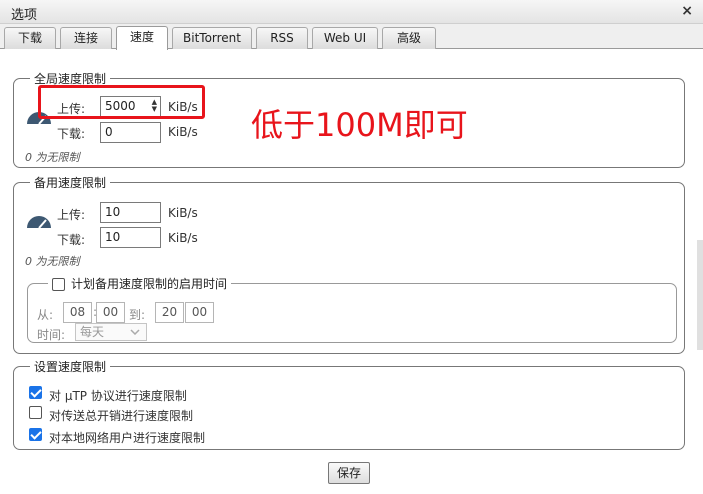 Image resolution: width=703 pixels, height=494 pixels. What do you see at coordinates (212, 38) in the screenshot?
I see `tab-bittorrent: BitTorrent` at bounding box center [212, 38].